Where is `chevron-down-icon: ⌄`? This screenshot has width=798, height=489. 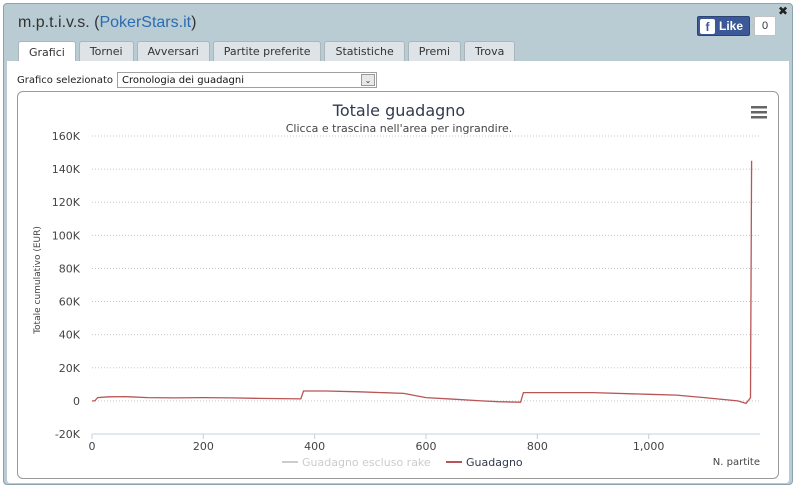
chevron-down-icon: ⌄ is located at coordinates (368, 80).